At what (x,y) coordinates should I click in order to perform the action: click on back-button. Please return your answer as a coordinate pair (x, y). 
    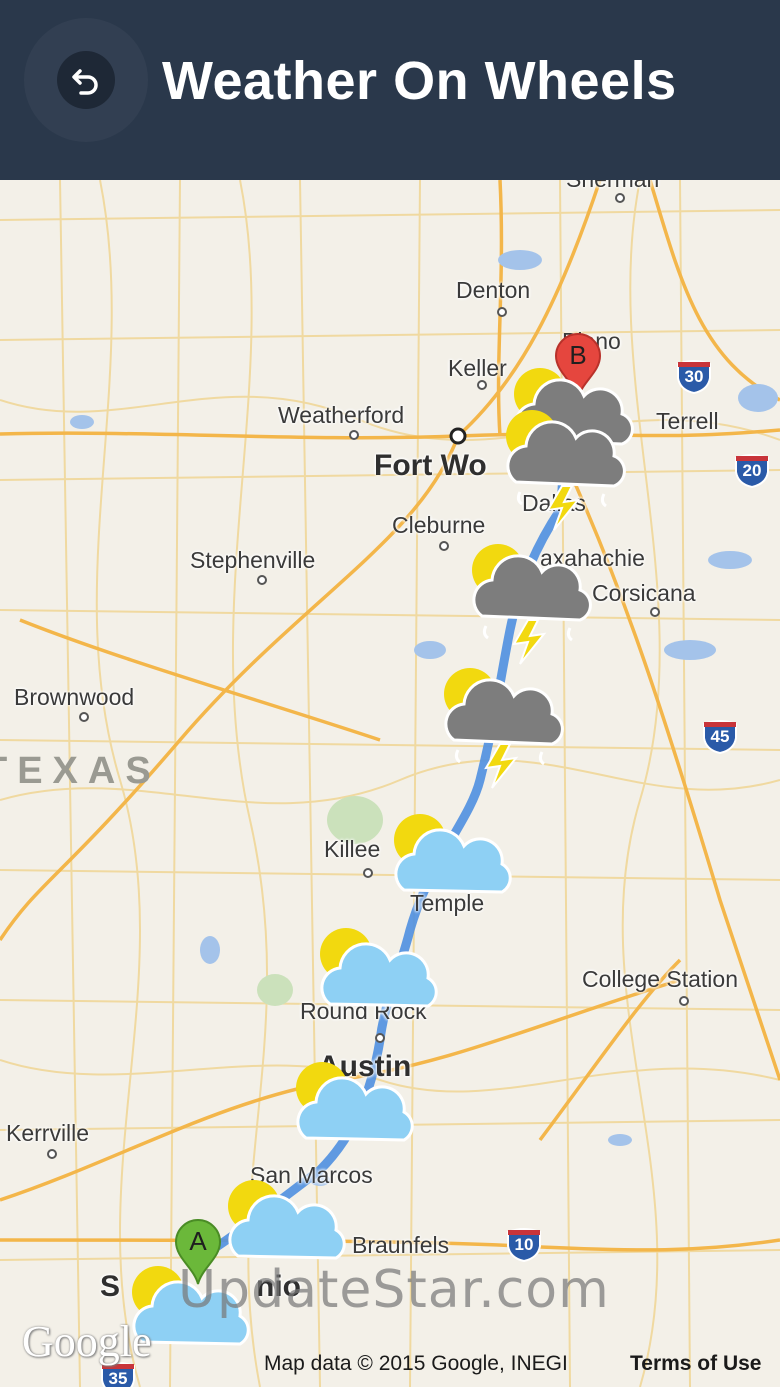
    Looking at the image, I should click on (86, 80).